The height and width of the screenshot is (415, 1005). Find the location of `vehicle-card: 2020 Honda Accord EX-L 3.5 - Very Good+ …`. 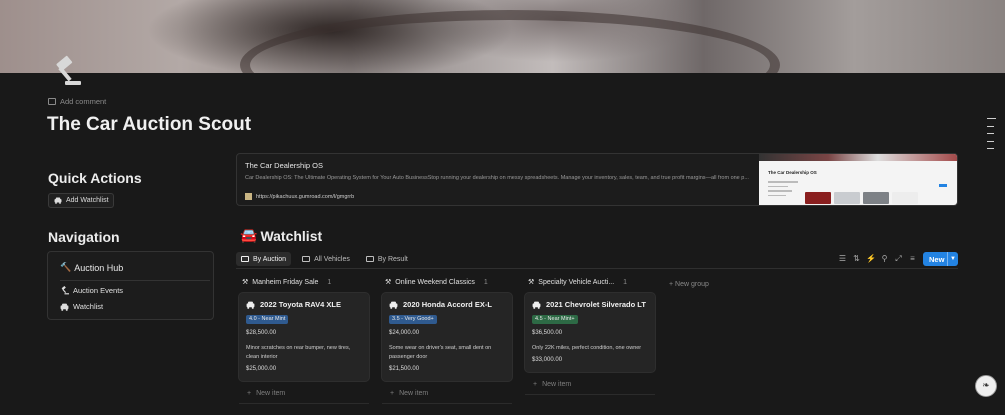

vehicle-card: 2020 Honda Accord EX-L 3.5 - Very Good+ … is located at coordinates (447, 337).